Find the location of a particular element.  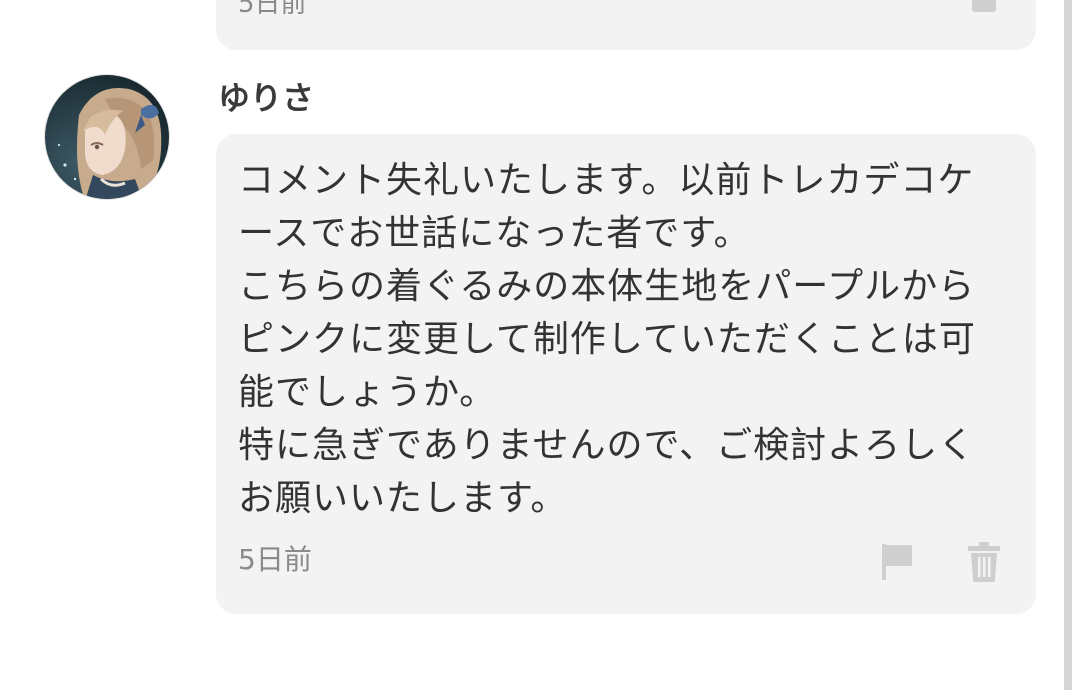

previous-comment-bubble: 5日前 is located at coordinates (626, 25).